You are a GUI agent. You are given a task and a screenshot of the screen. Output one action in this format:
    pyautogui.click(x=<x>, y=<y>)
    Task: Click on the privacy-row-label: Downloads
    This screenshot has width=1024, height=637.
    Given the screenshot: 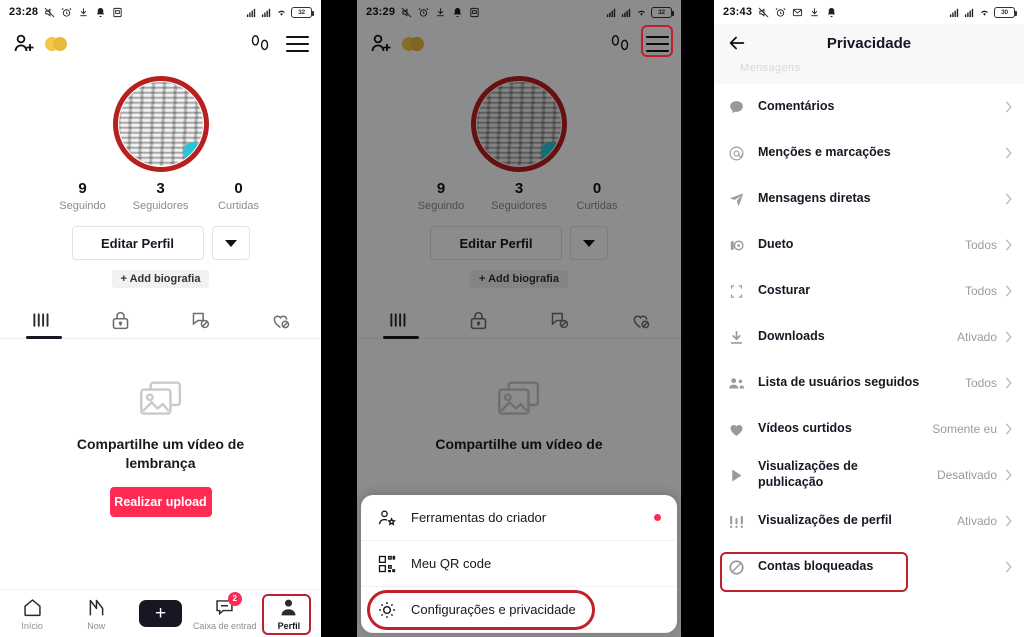 What is the action you would take?
    pyautogui.click(x=791, y=336)
    